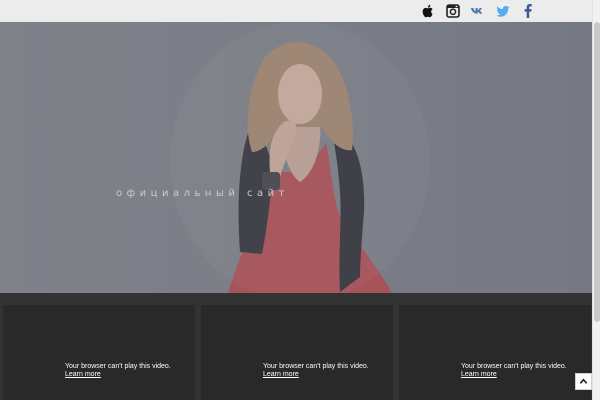 The image size is (600, 400). I want to click on site-tagline: официальный сайт, so click(202, 193).